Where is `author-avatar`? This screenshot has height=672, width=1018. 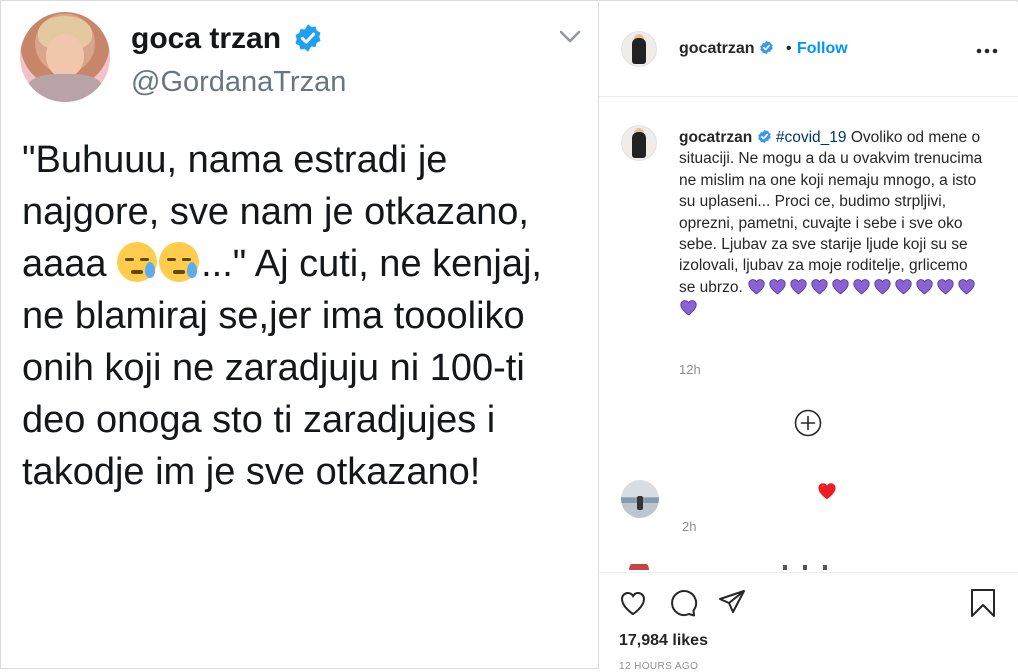
author-avatar is located at coordinates (639, 49).